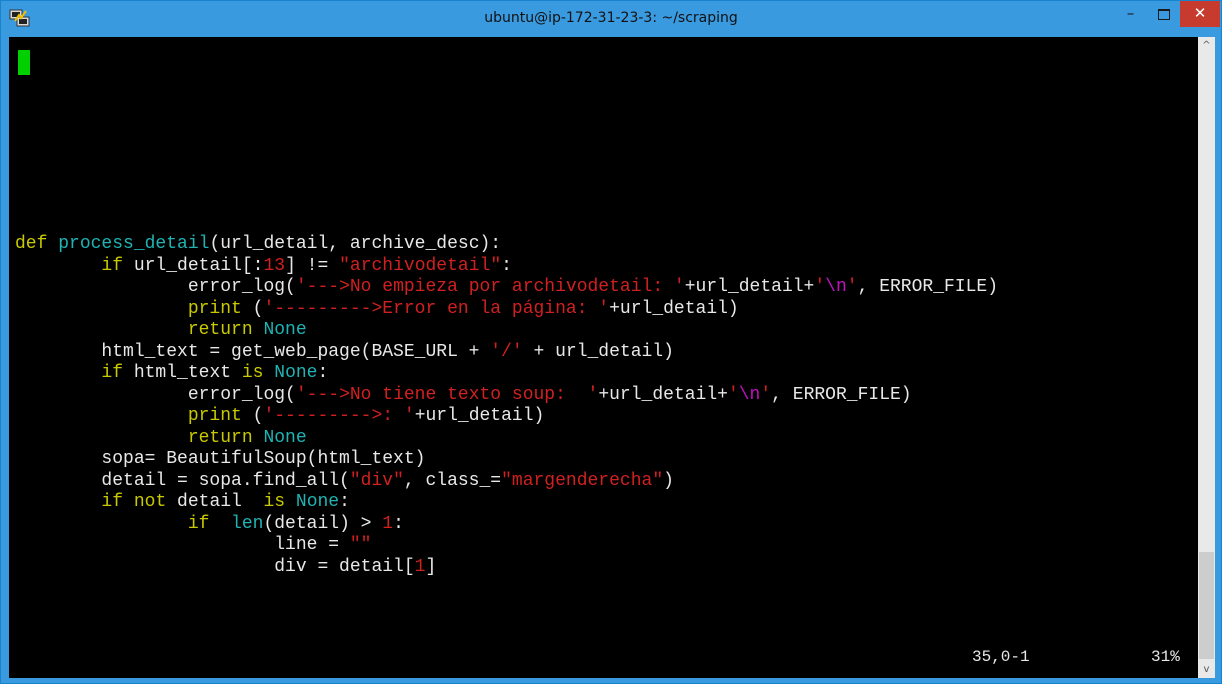 The image size is (1222, 684). What do you see at coordinates (431, 566) in the screenshot?
I see `code-token: ]` at bounding box center [431, 566].